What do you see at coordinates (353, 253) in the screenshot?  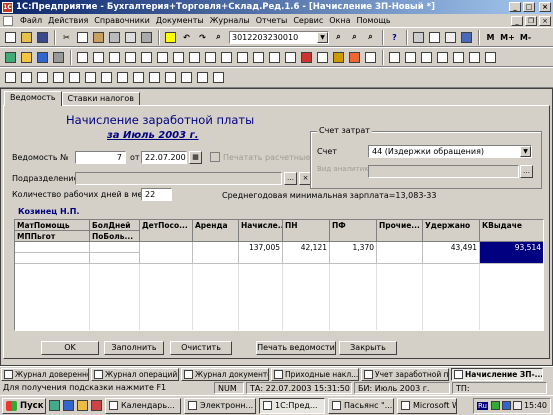 I see `grid-cell-pf: 1,370` at bounding box center [353, 253].